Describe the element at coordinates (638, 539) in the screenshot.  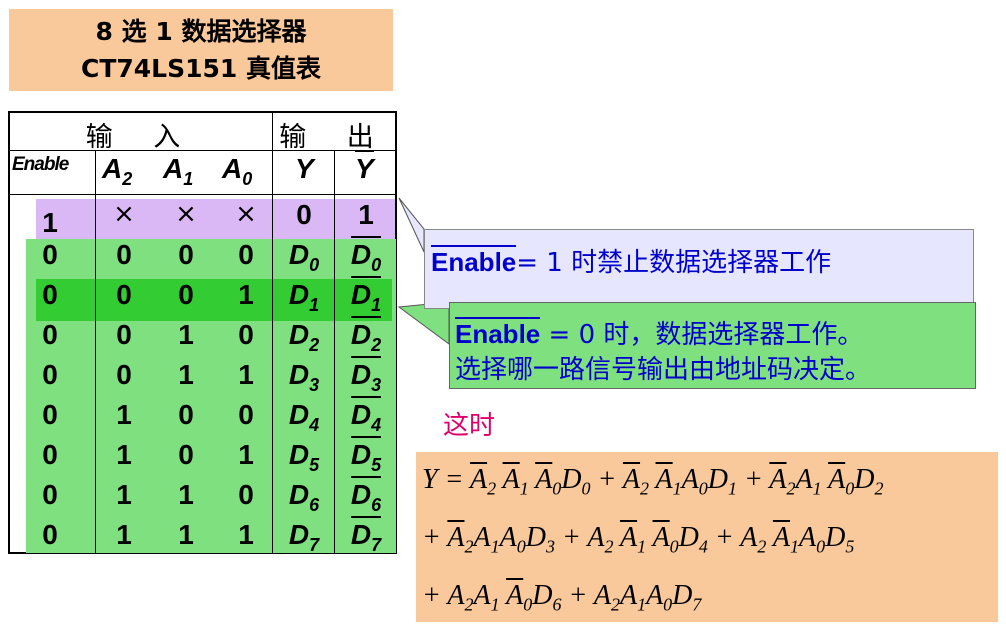
I see `equation-line2: + A2A1A0D3 + A2 A1 A0D4 + A2 A1A0D5` at that location.